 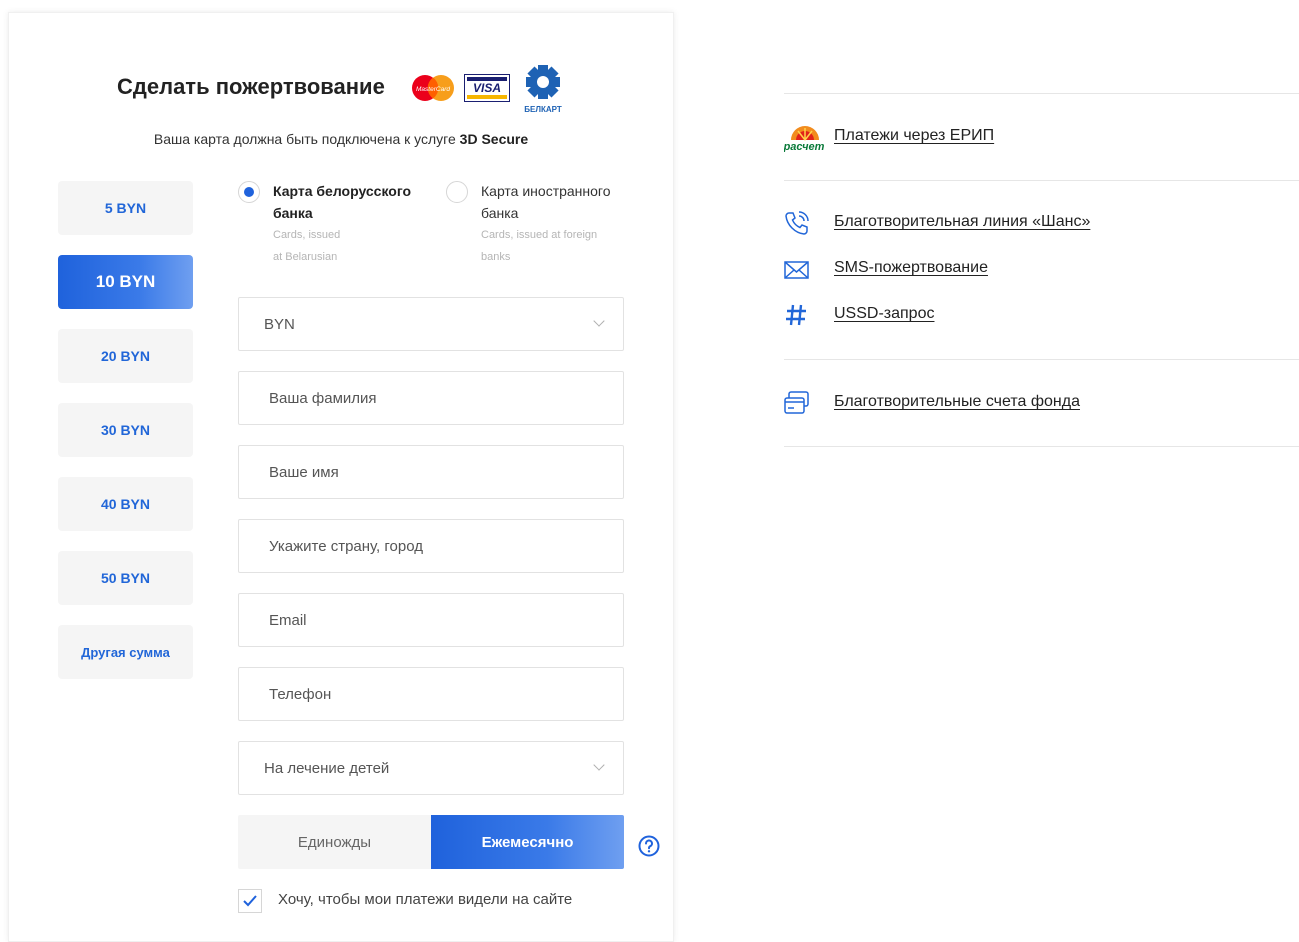 I want to click on hash-icon, so click(x=796, y=315).